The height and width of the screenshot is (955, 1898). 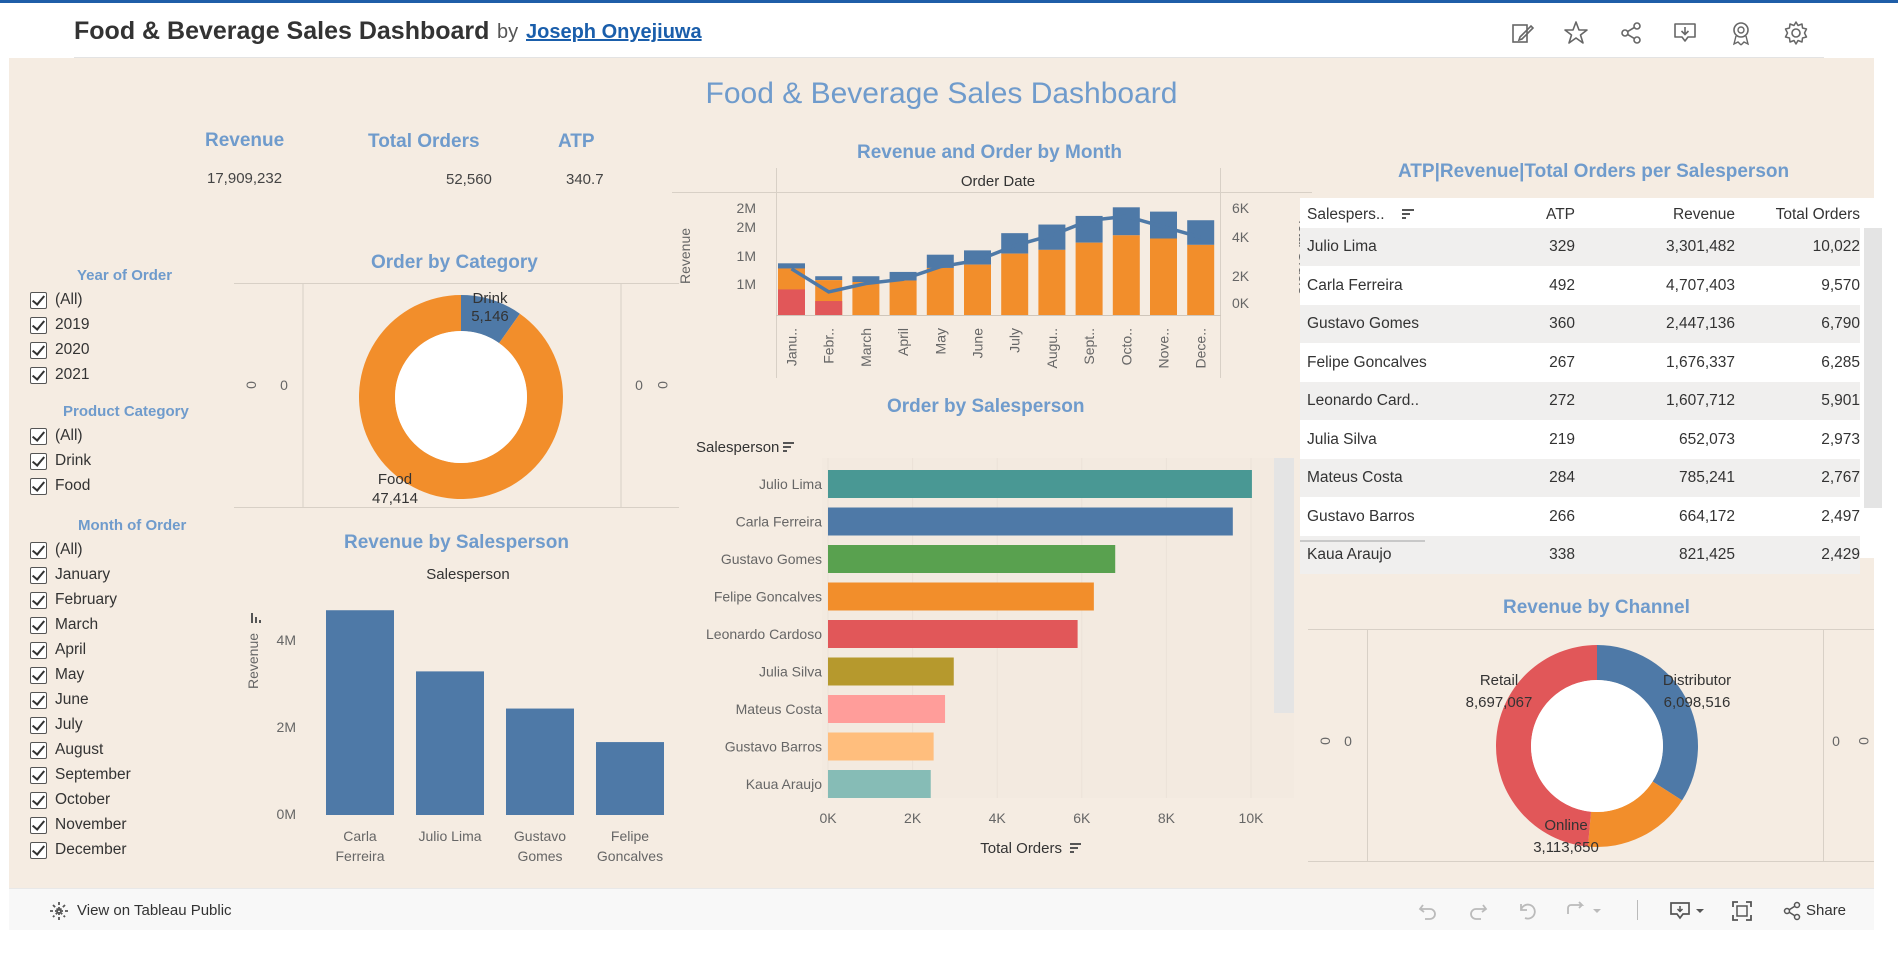 What do you see at coordinates (59, 350) in the screenshot?
I see `year-option: 2020` at bounding box center [59, 350].